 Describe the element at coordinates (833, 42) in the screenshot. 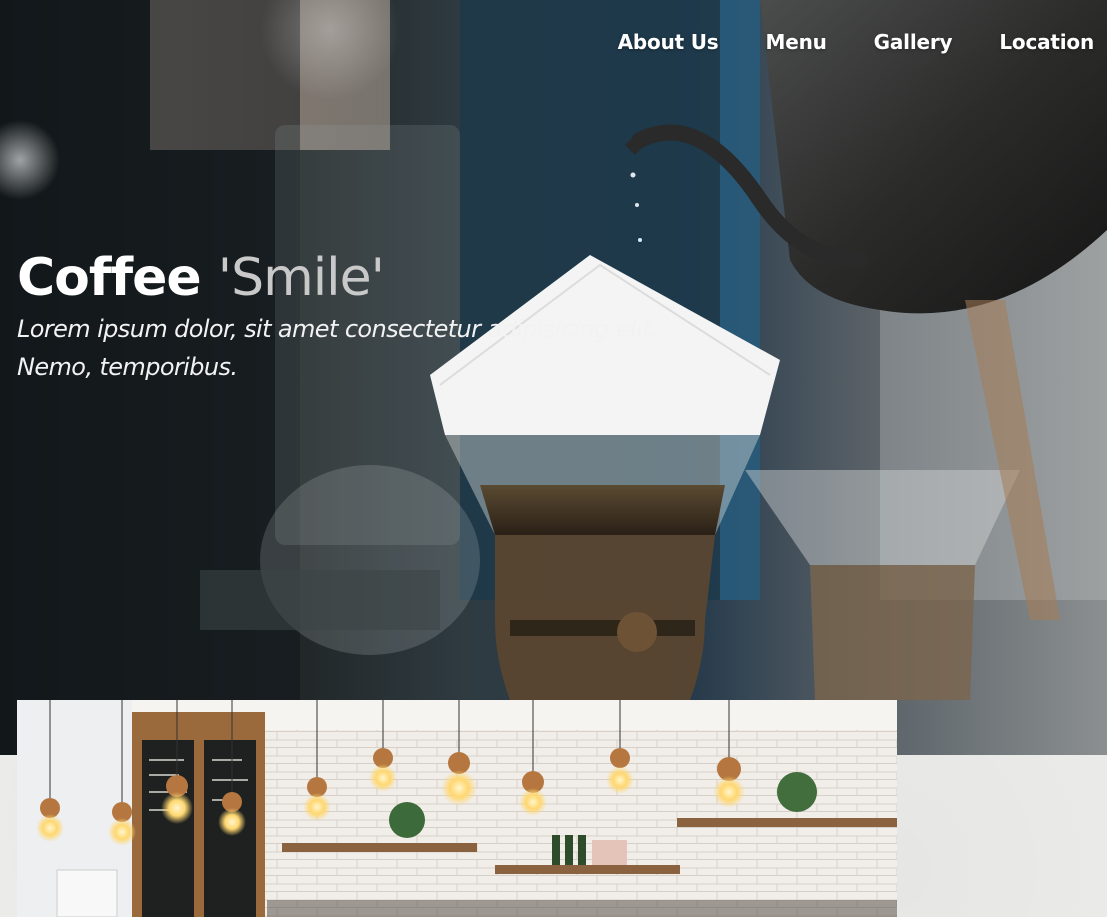

I see `main-nav: About Us Menu Gallery Location` at that location.